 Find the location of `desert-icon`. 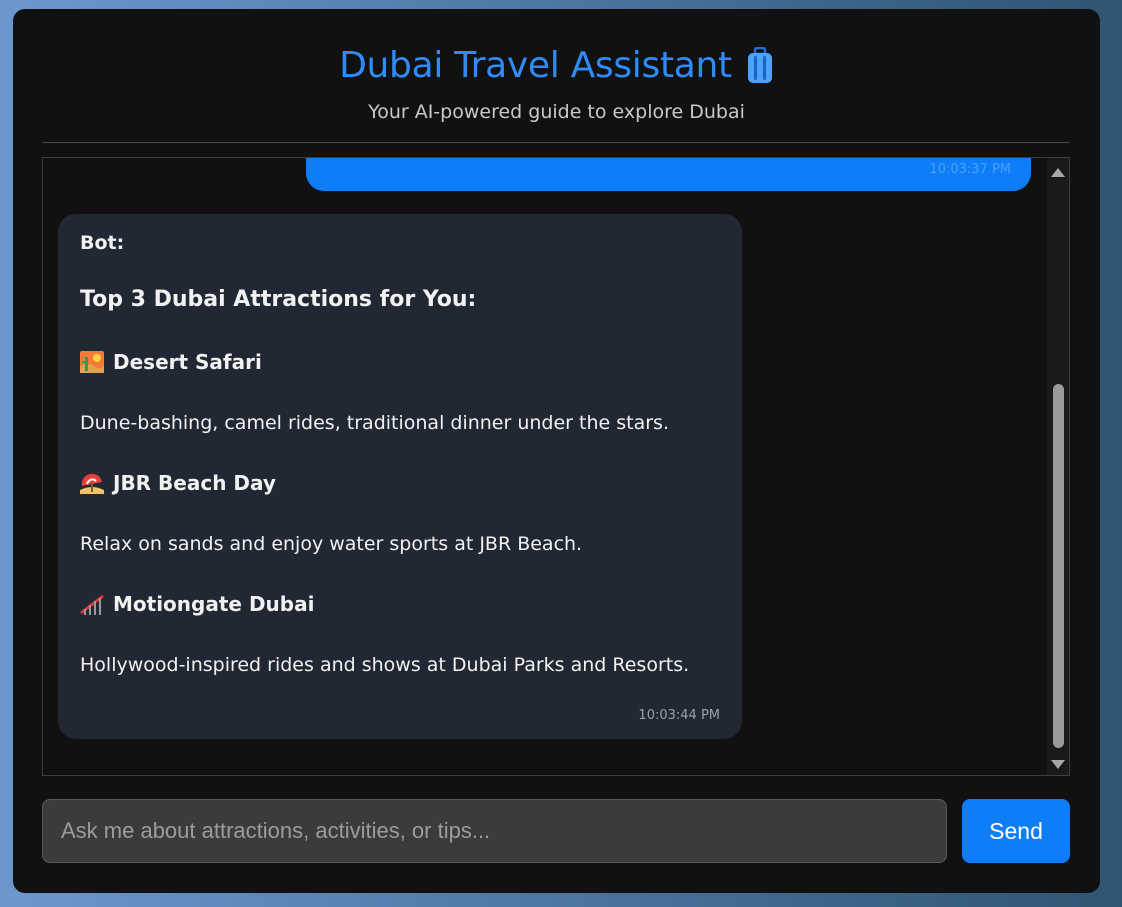

desert-icon is located at coordinates (92, 362).